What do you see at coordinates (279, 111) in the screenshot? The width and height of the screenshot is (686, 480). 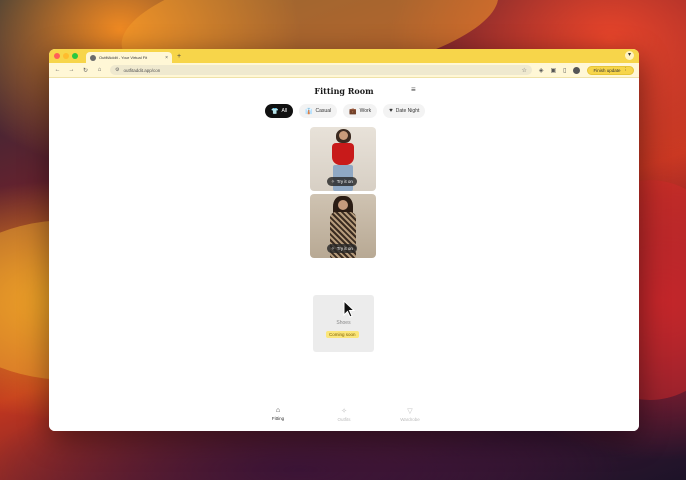 I see `filter-chip-all: 👕 All` at bounding box center [279, 111].